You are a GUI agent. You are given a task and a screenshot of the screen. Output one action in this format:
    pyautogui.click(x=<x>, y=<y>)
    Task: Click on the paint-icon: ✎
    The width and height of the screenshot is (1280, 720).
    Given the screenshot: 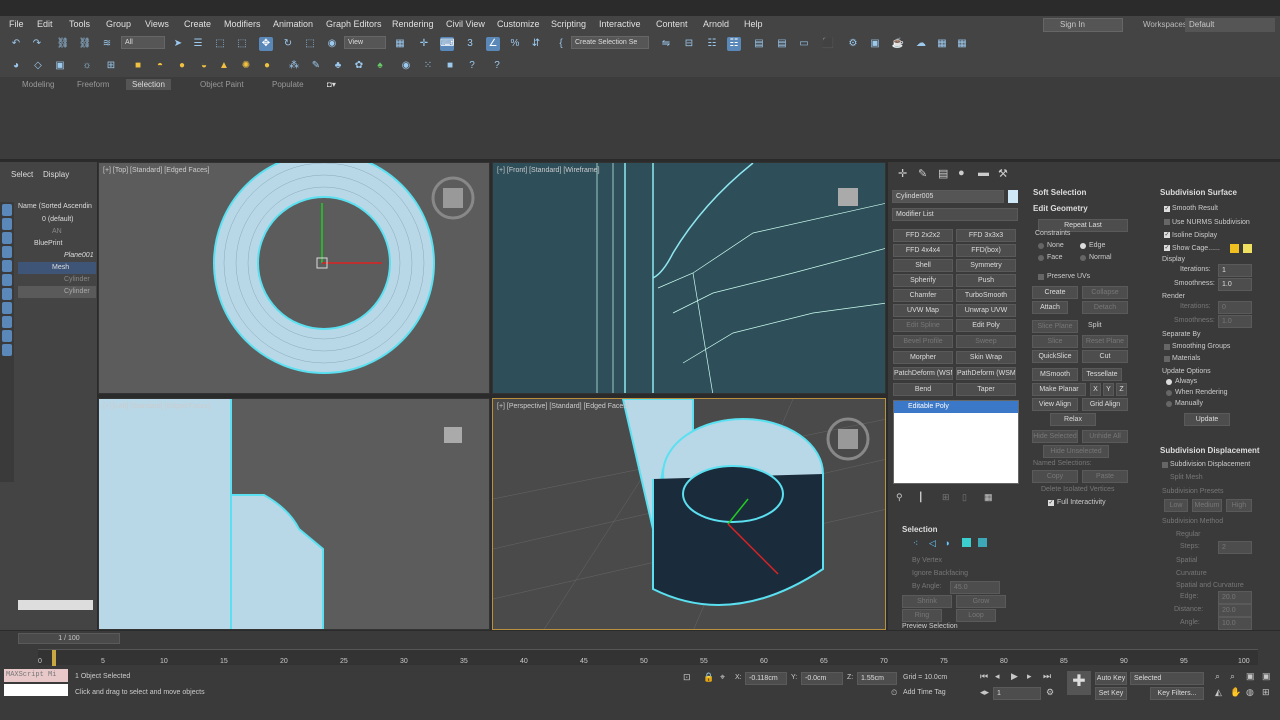 What is the action you would take?
    pyautogui.click(x=316, y=66)
    